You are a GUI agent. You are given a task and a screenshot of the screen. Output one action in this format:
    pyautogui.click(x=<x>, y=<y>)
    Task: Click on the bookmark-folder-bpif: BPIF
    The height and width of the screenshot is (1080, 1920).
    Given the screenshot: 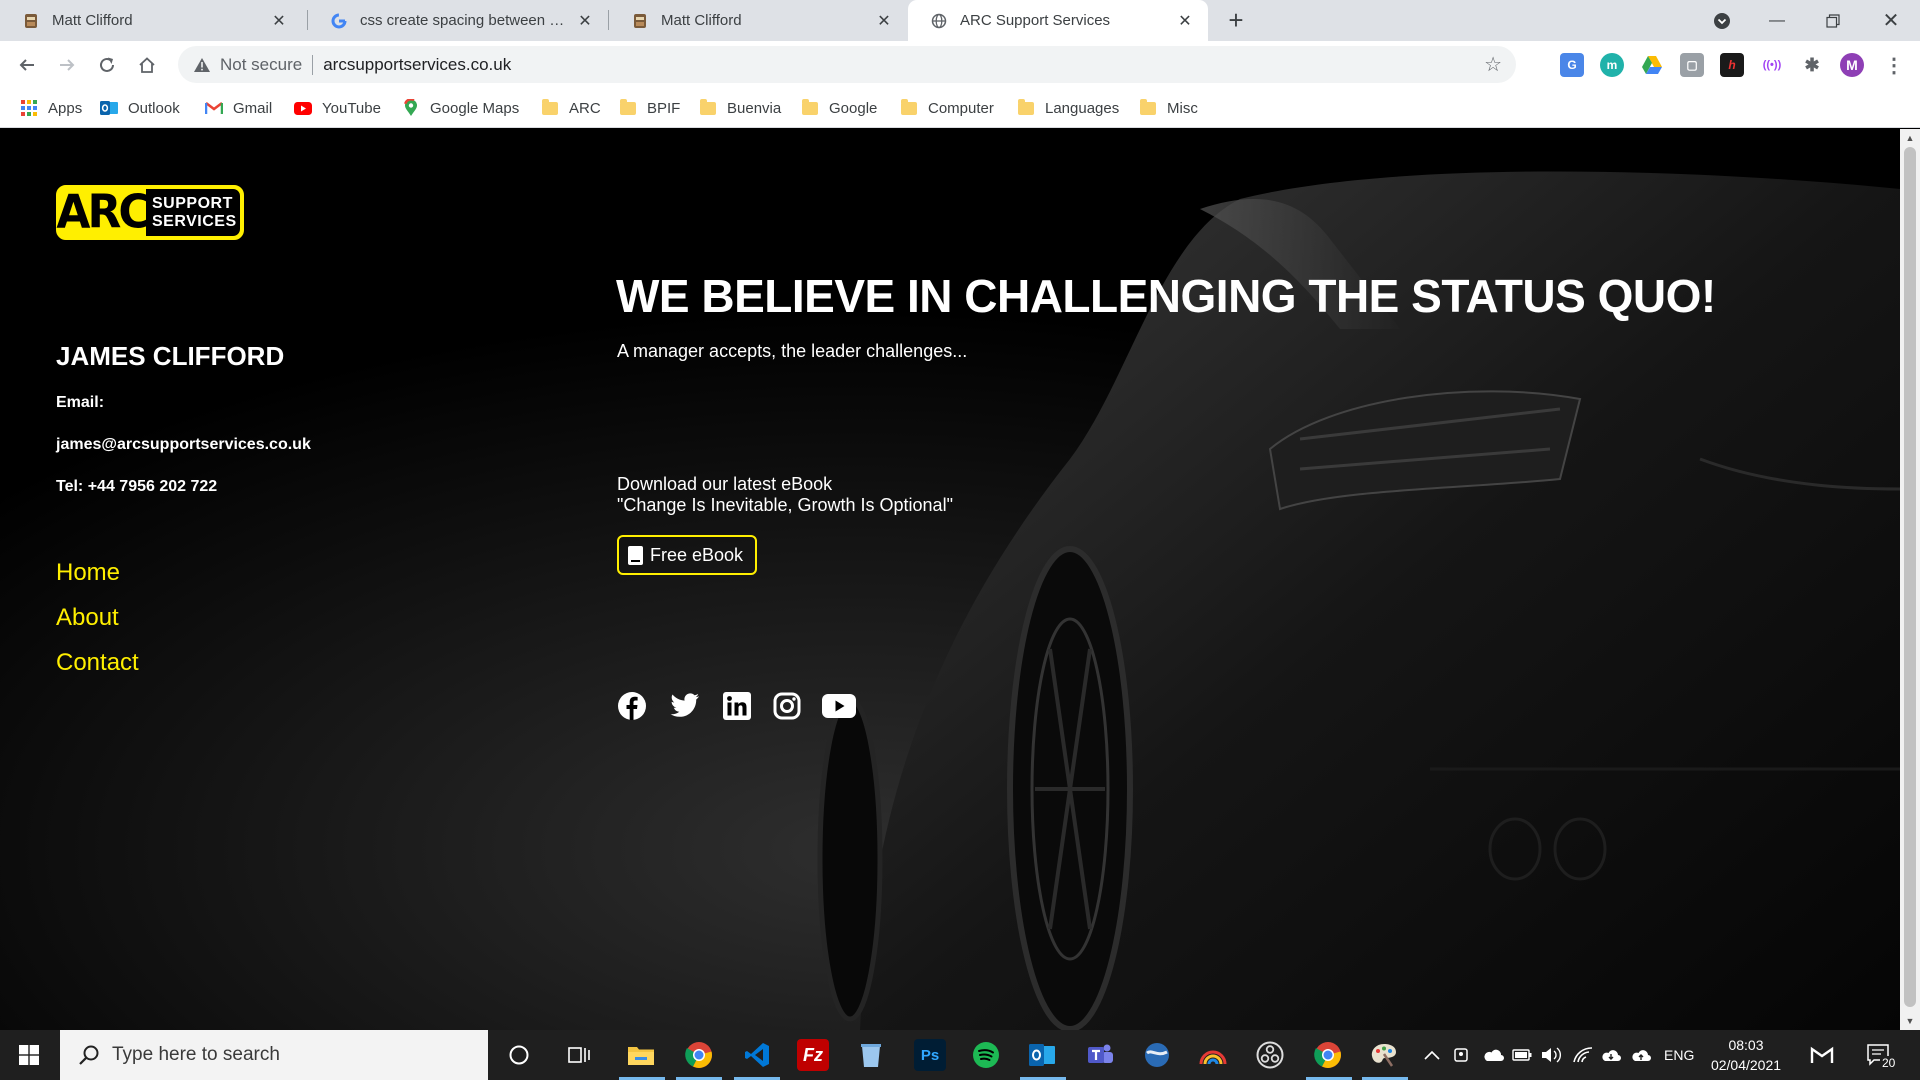 What is the action you would take?
    pyautogui.click(x=649, y=108)
    